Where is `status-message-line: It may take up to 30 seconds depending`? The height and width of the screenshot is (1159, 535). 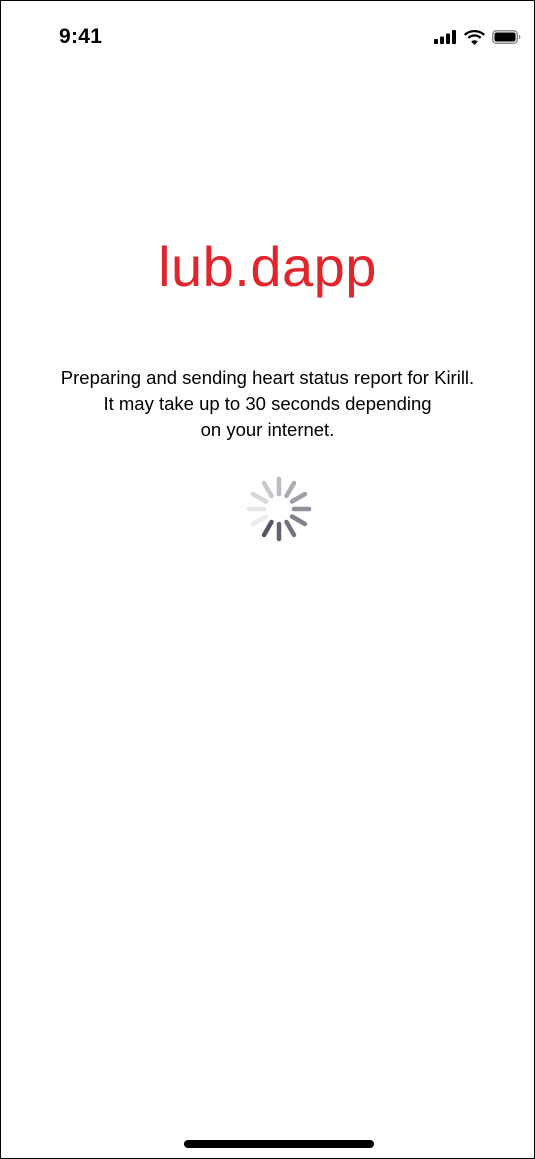 status-message-line: It may take up to 30 seconds depending is located at coordinates (267, 403).